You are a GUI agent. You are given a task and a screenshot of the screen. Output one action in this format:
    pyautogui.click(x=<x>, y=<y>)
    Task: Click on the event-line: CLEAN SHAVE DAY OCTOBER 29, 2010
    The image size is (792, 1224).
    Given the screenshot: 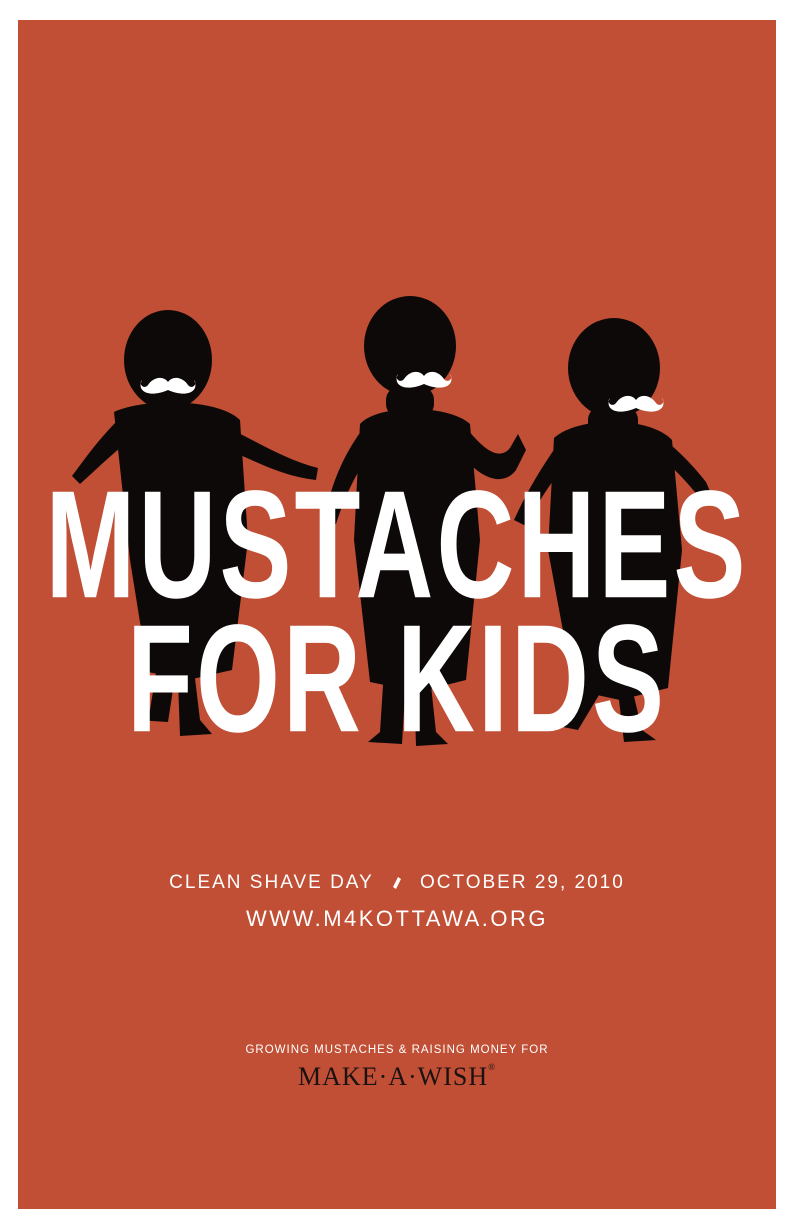 What is the action you would take?
    pyautogui.click(x=397, y=883)
    